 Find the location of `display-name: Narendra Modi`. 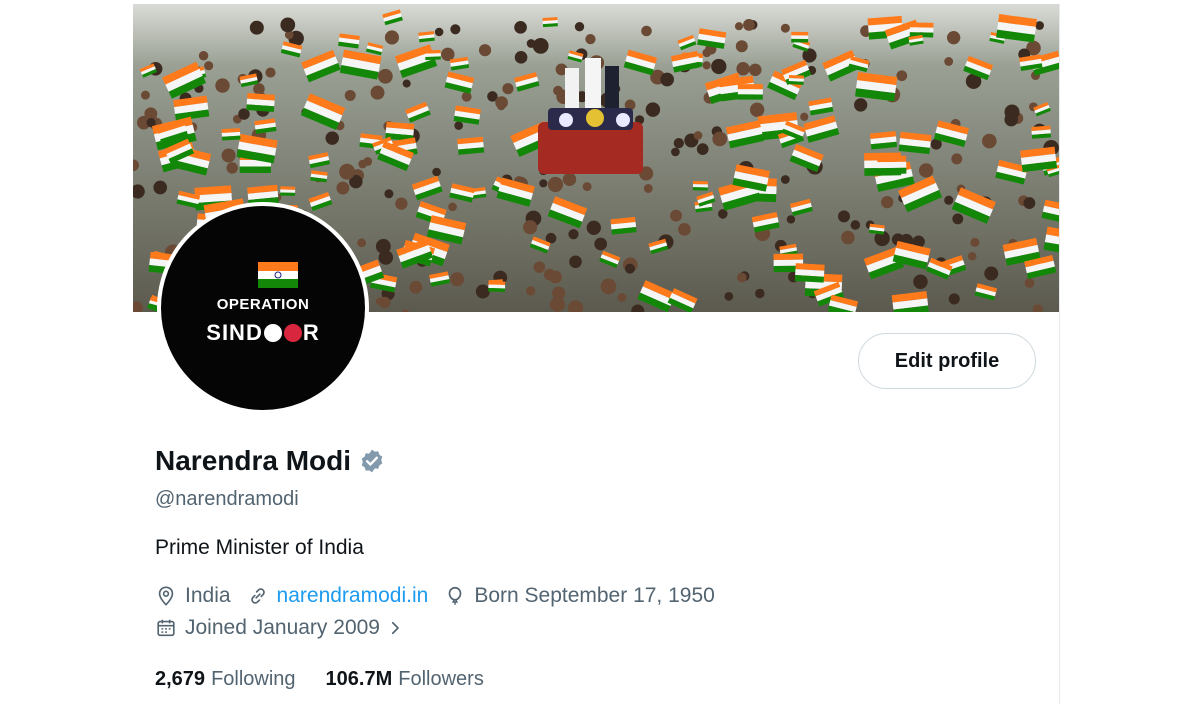

display-name: Narendra Modi is located at coordinates (253, 460).